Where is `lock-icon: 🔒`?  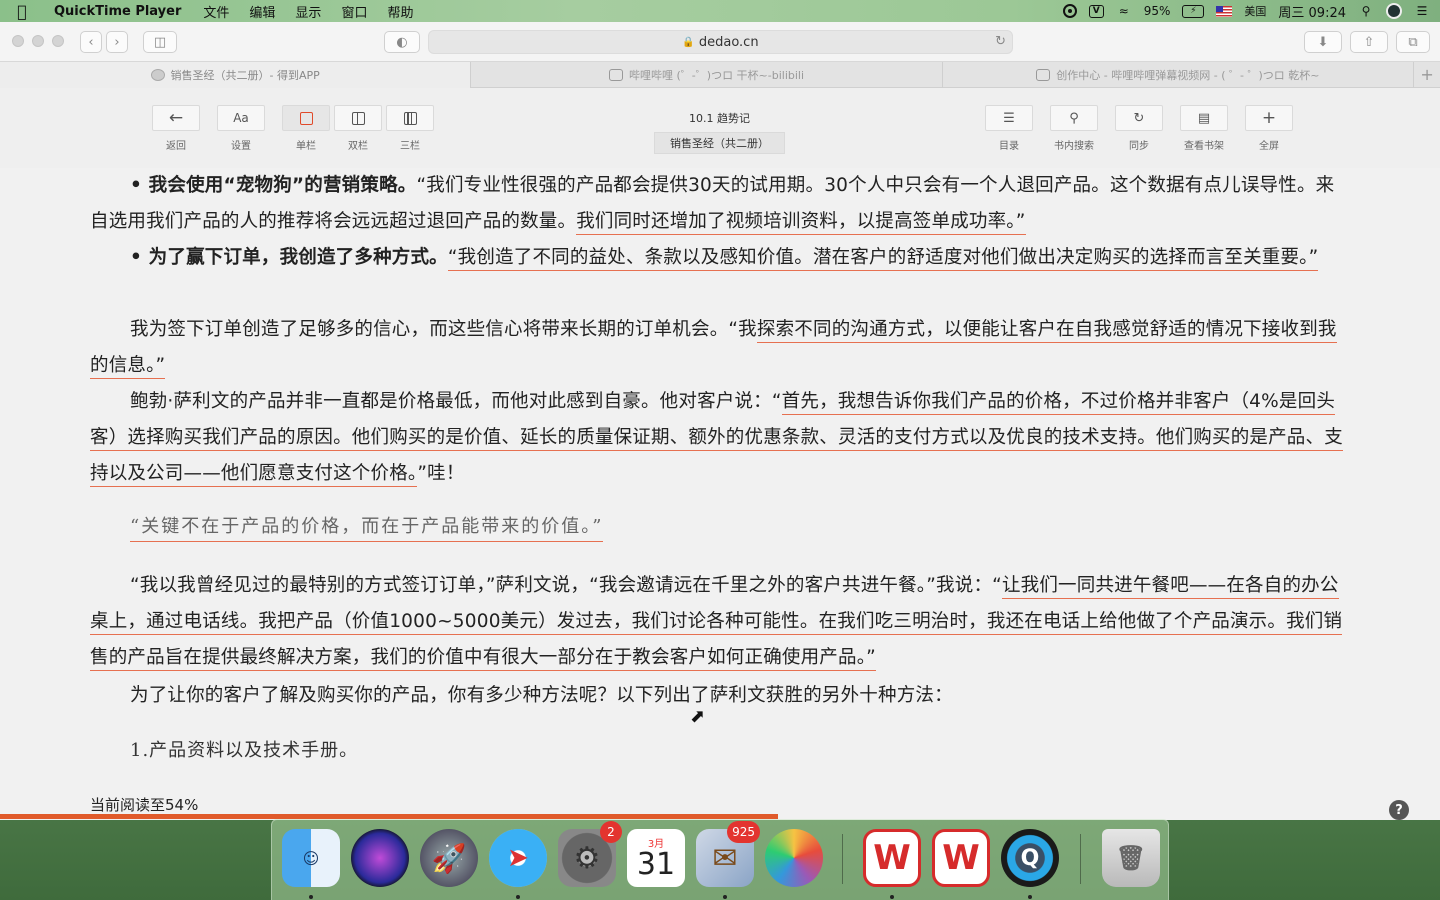 lock-icon: 🔒 is located at coordinates (688, 42).